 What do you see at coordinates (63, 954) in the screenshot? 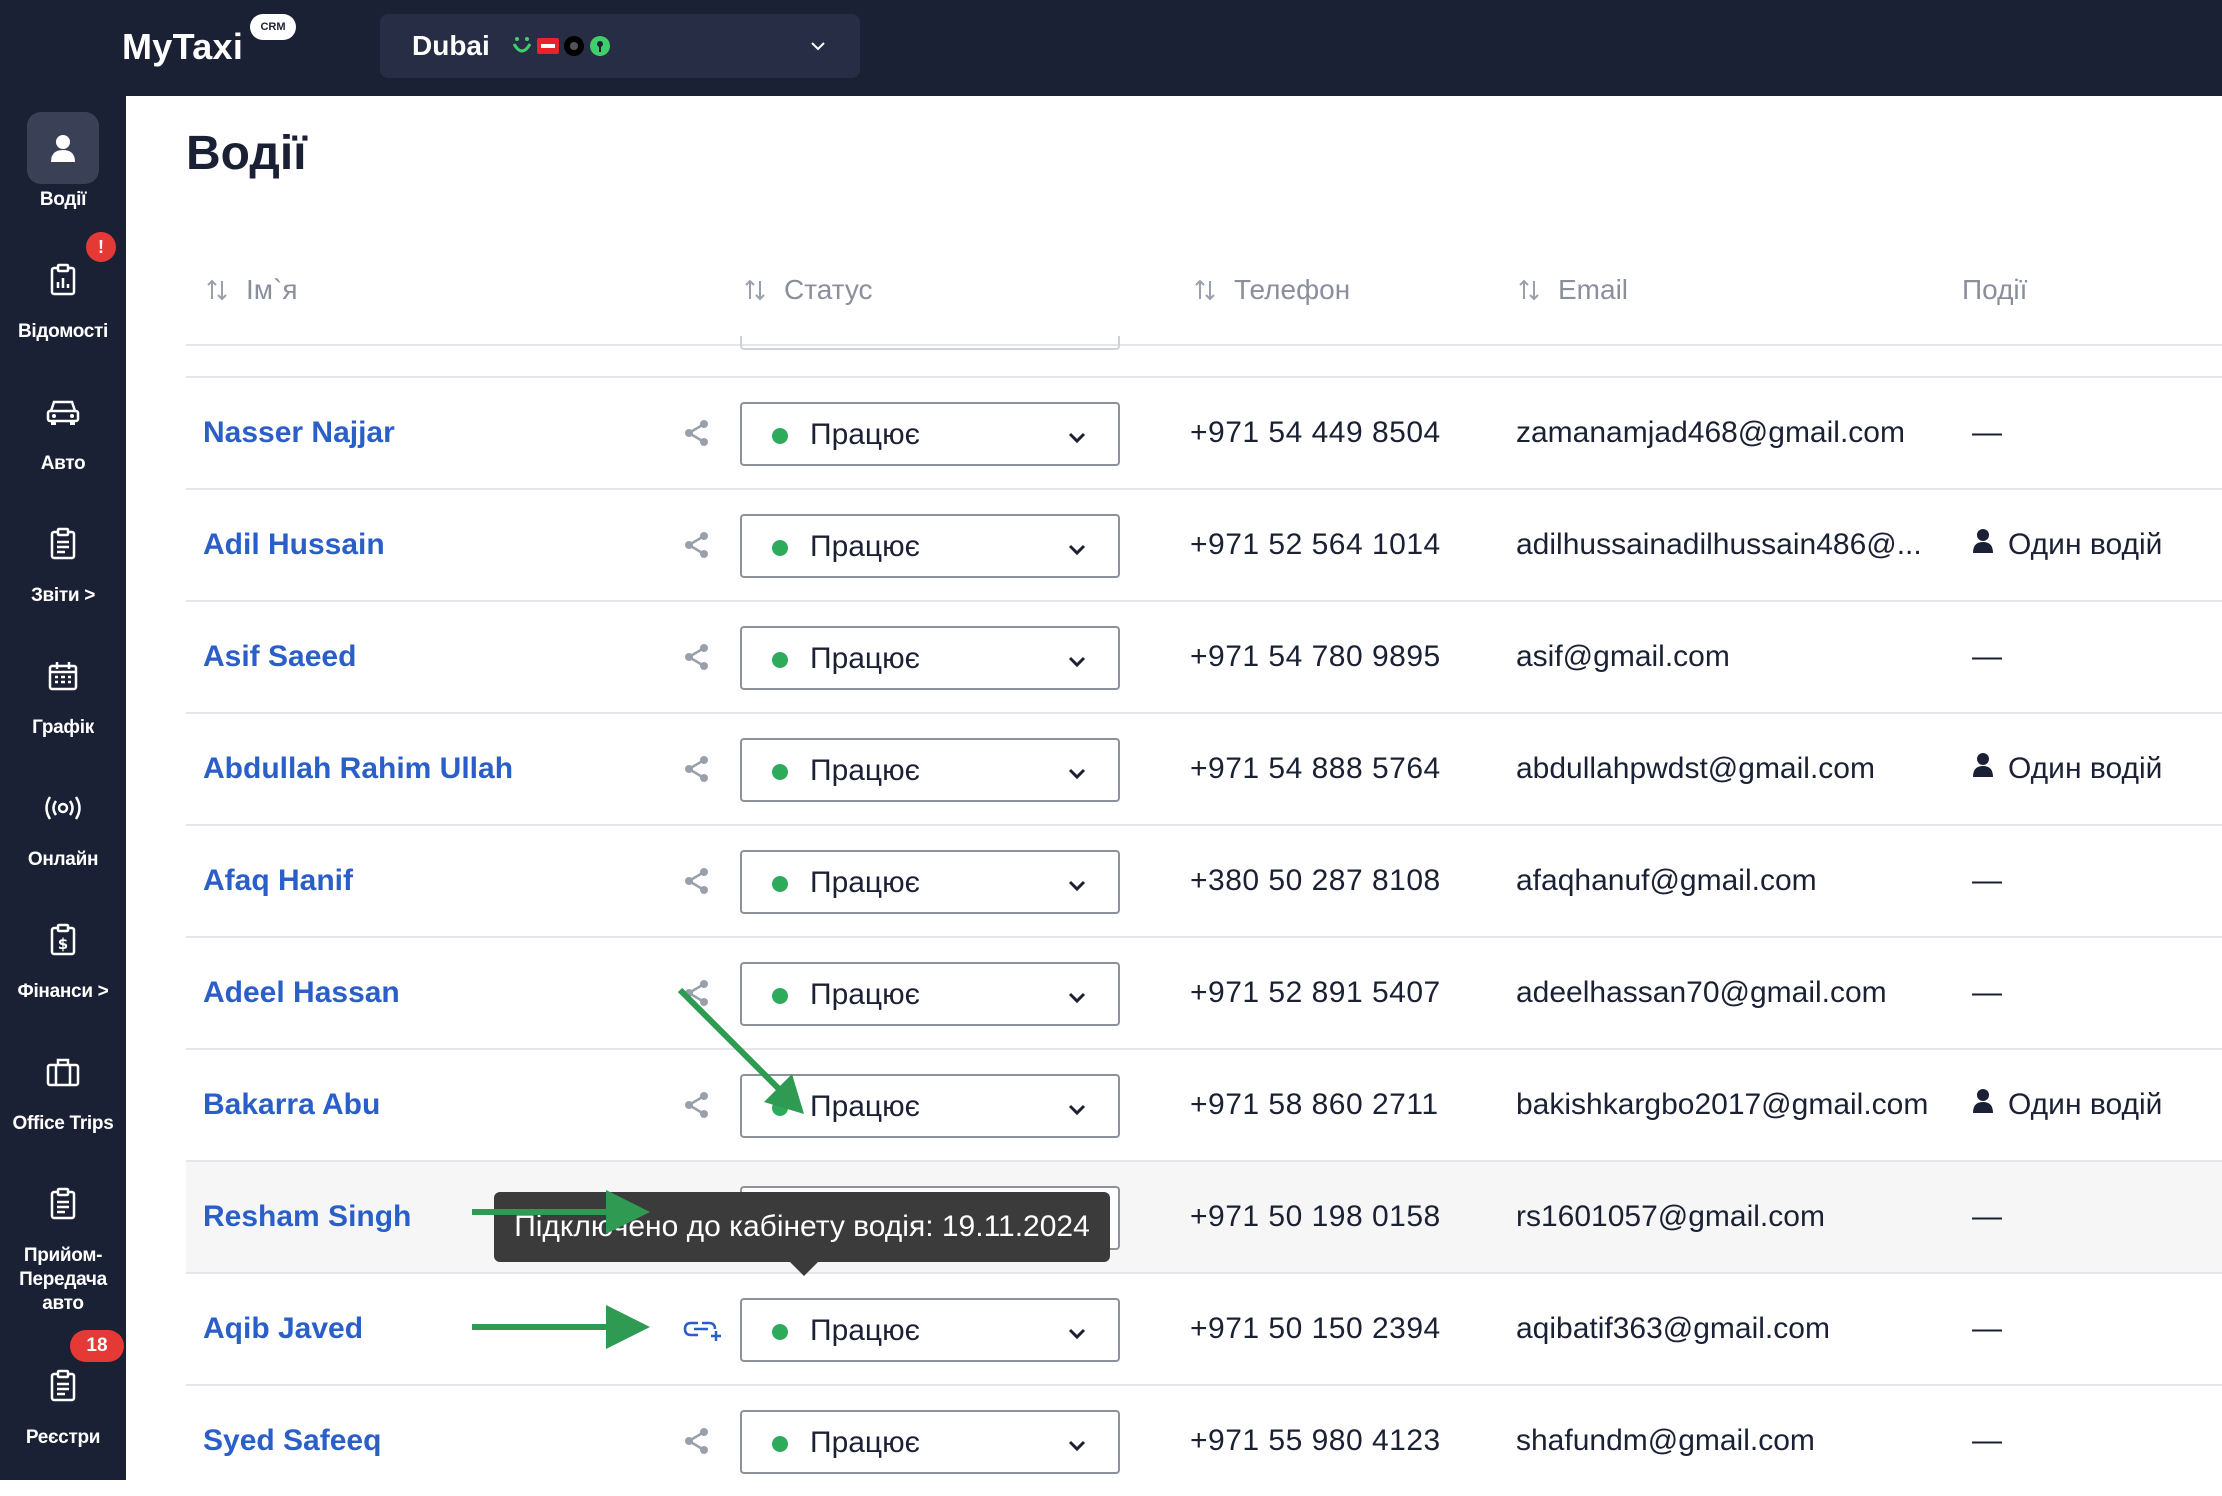
I see `sidebar-item-finance: $ Фінанси >` at bounding box center [63, 954].